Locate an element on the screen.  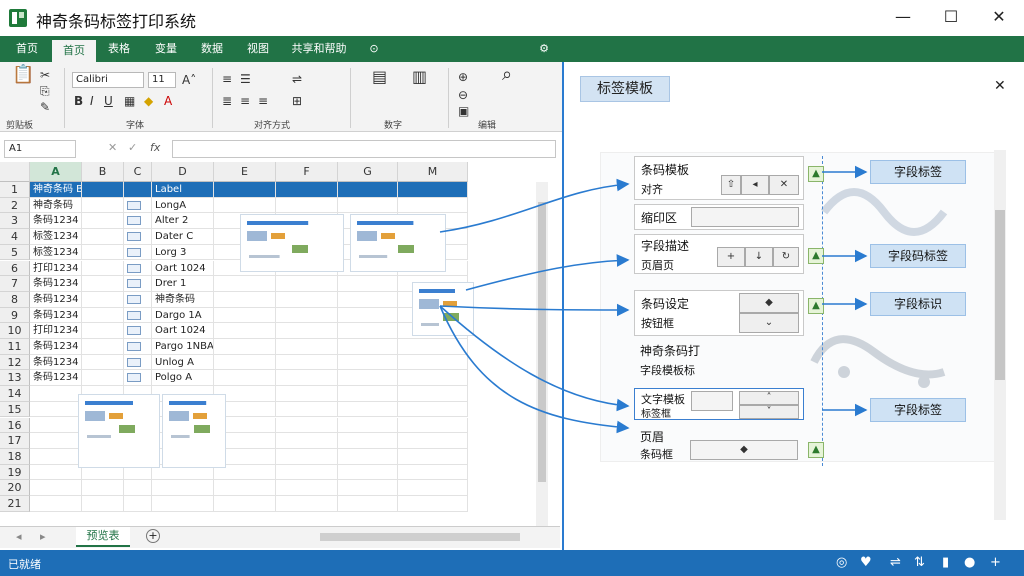
row-header: 6 is located at coordinates (15, 268).